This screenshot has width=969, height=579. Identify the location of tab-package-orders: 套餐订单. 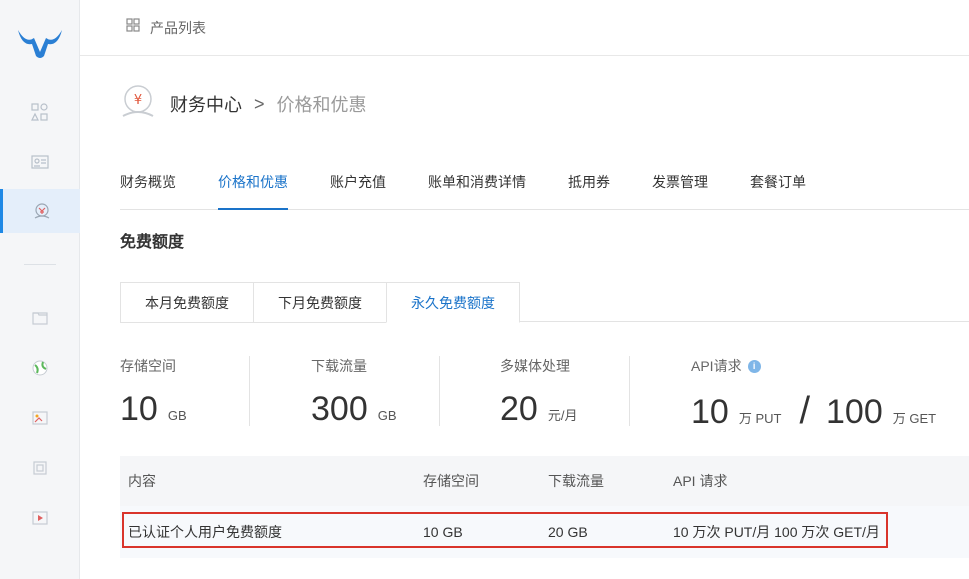
(778, 184).